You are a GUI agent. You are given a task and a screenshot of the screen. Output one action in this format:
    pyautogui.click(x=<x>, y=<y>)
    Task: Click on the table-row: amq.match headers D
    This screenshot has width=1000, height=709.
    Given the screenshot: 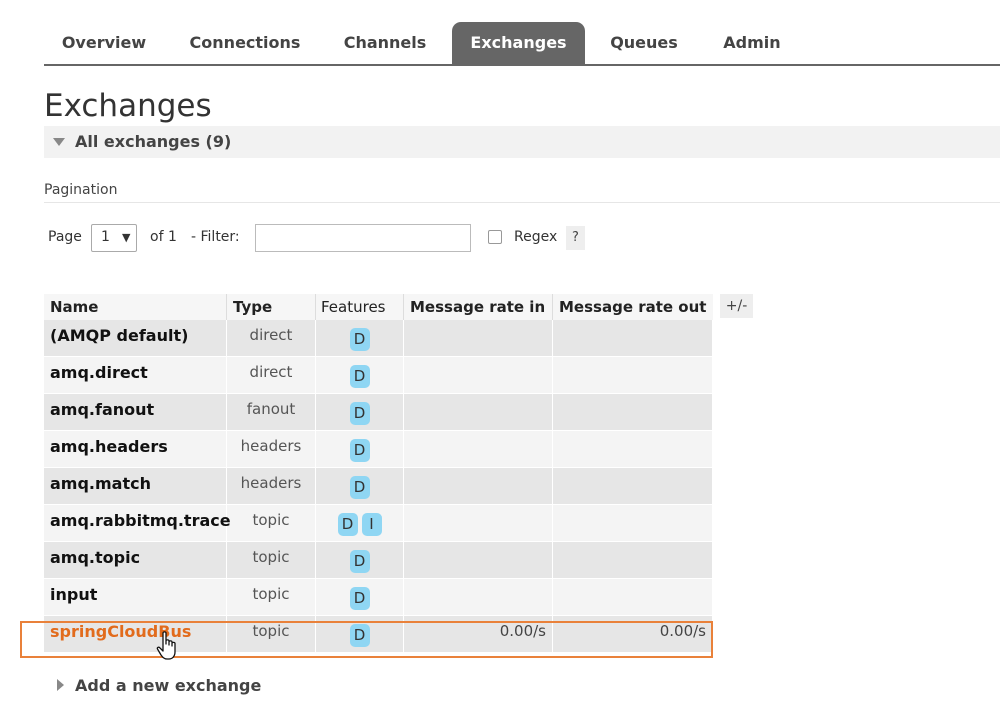 What is the action you would take?
    pyautogui.click(x=378, y=486)
    